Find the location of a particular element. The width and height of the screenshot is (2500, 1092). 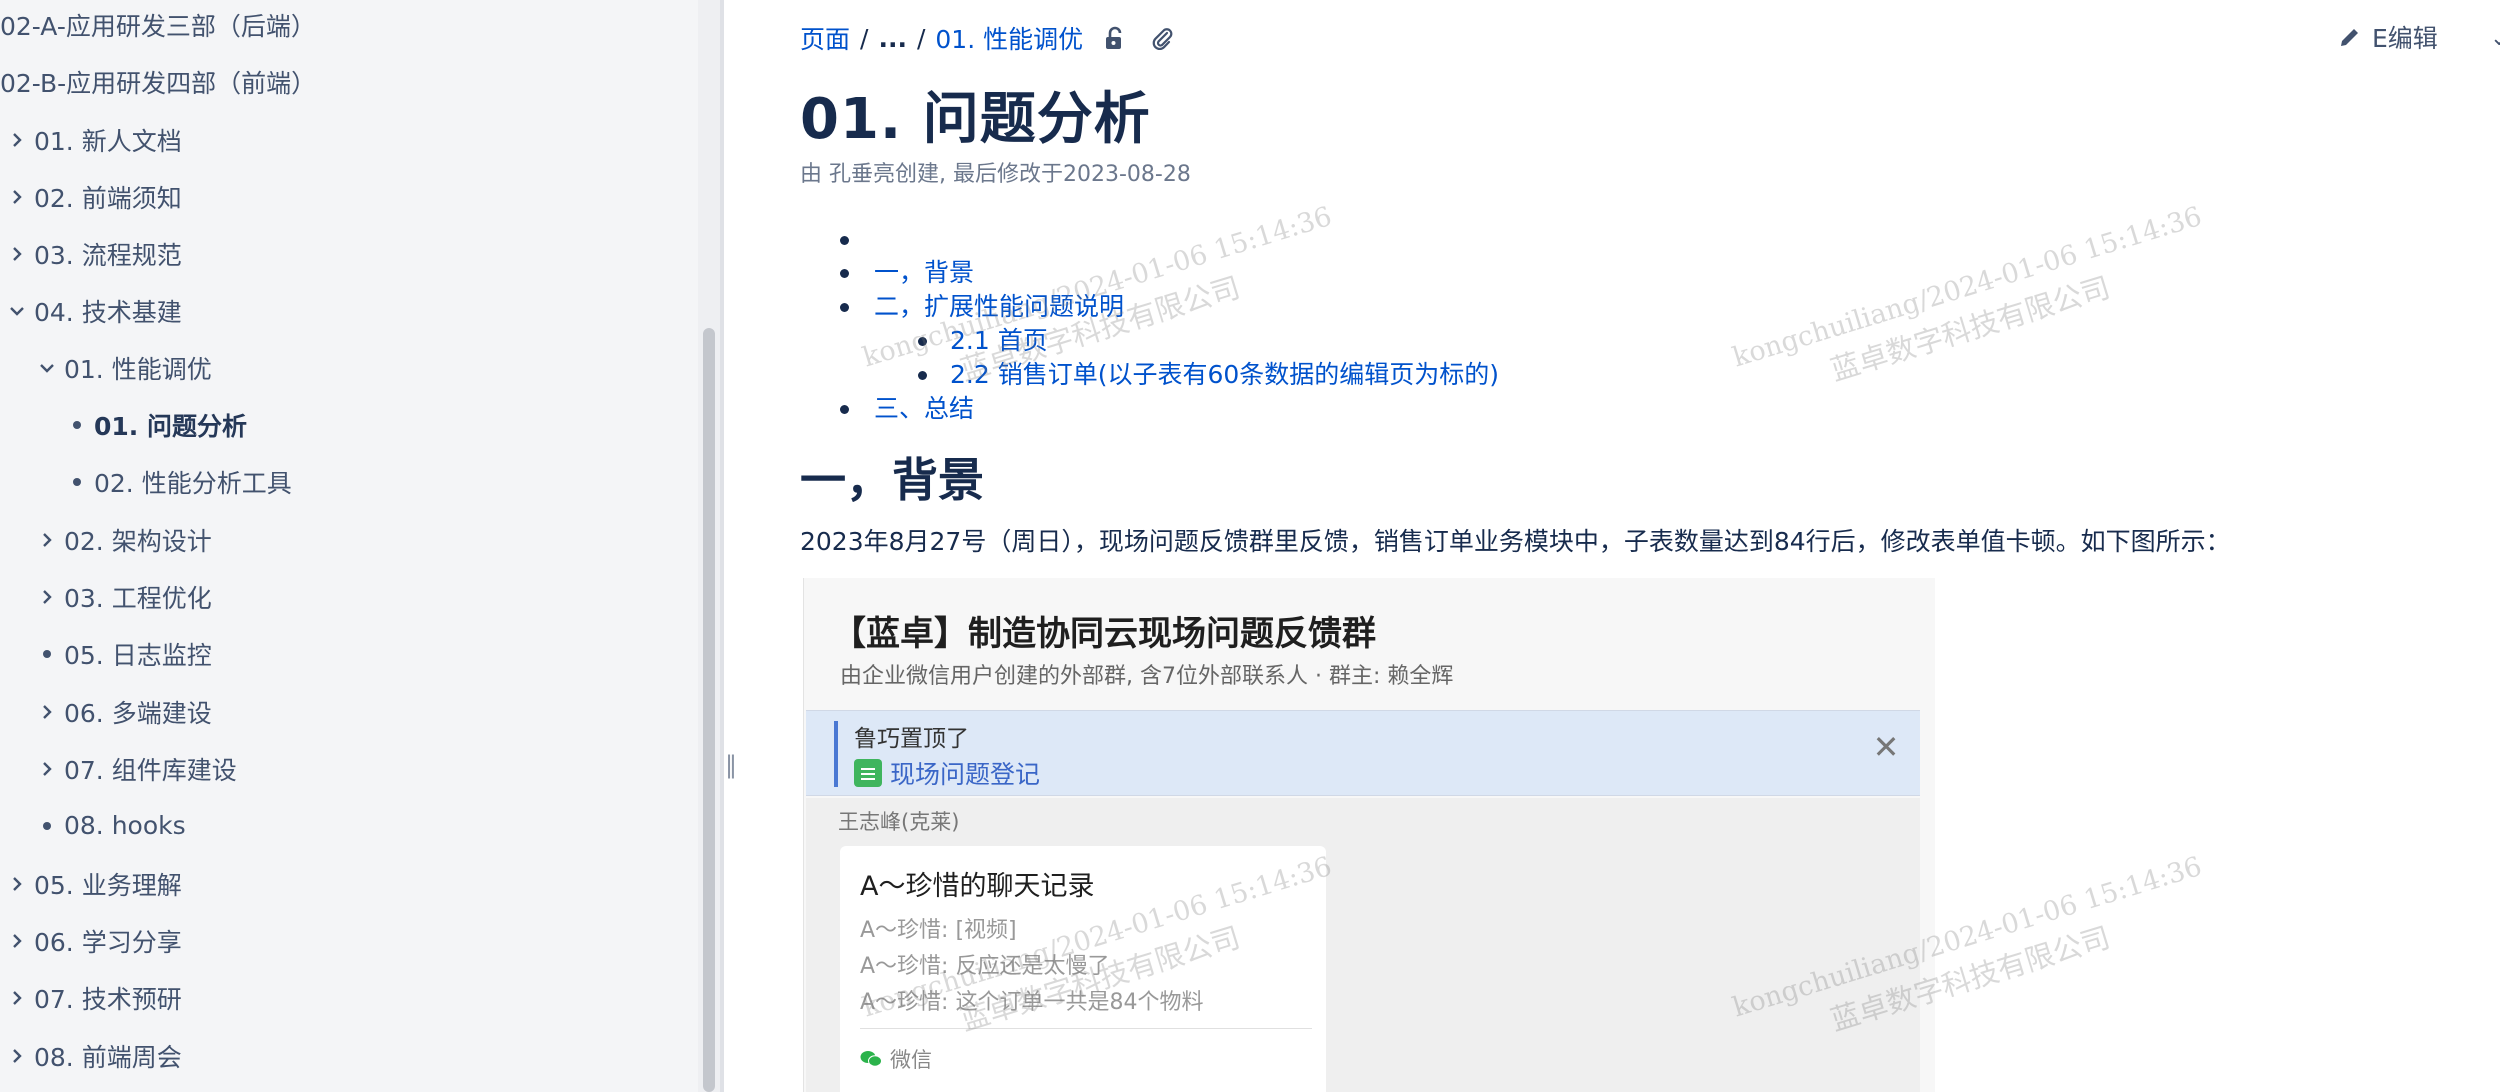

edit-button: E编辑 is located at coordinates (2388, 37).